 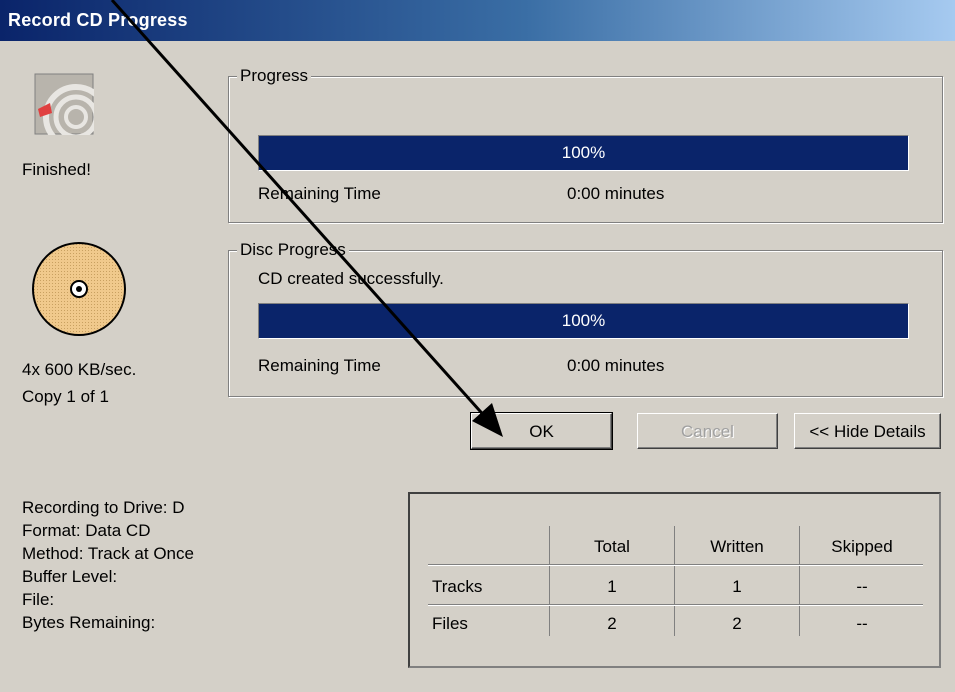 I want to click on overall-remaining-label: Remaining Time, so click(x=319, y=193).